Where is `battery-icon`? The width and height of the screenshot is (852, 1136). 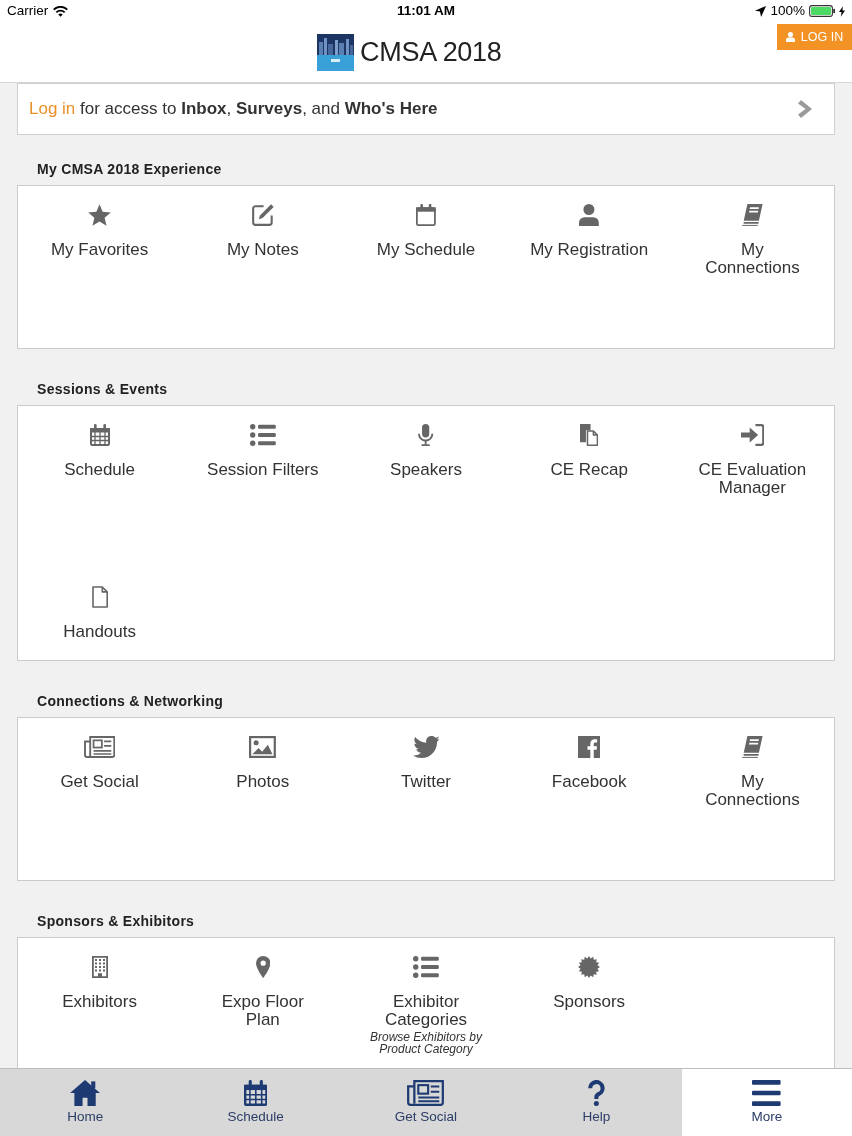
battery-icon is located at coordinates (822, 11).